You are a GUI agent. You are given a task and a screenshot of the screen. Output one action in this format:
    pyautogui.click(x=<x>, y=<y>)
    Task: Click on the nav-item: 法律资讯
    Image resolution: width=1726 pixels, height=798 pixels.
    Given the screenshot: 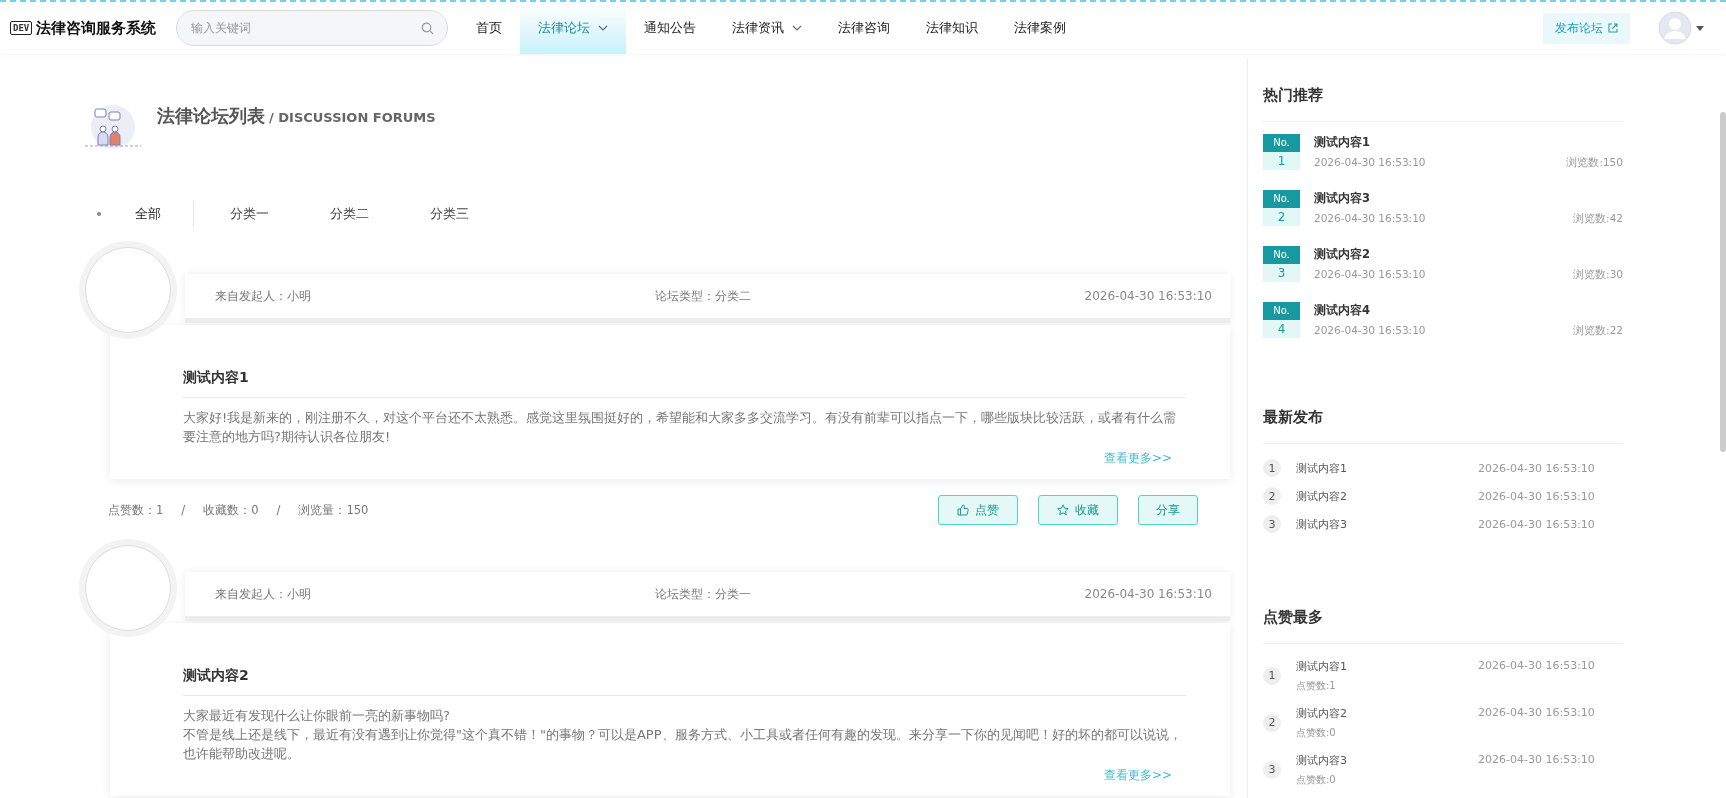 What is the action you would take?
    pyautogui.click(x=767, y=28)
    